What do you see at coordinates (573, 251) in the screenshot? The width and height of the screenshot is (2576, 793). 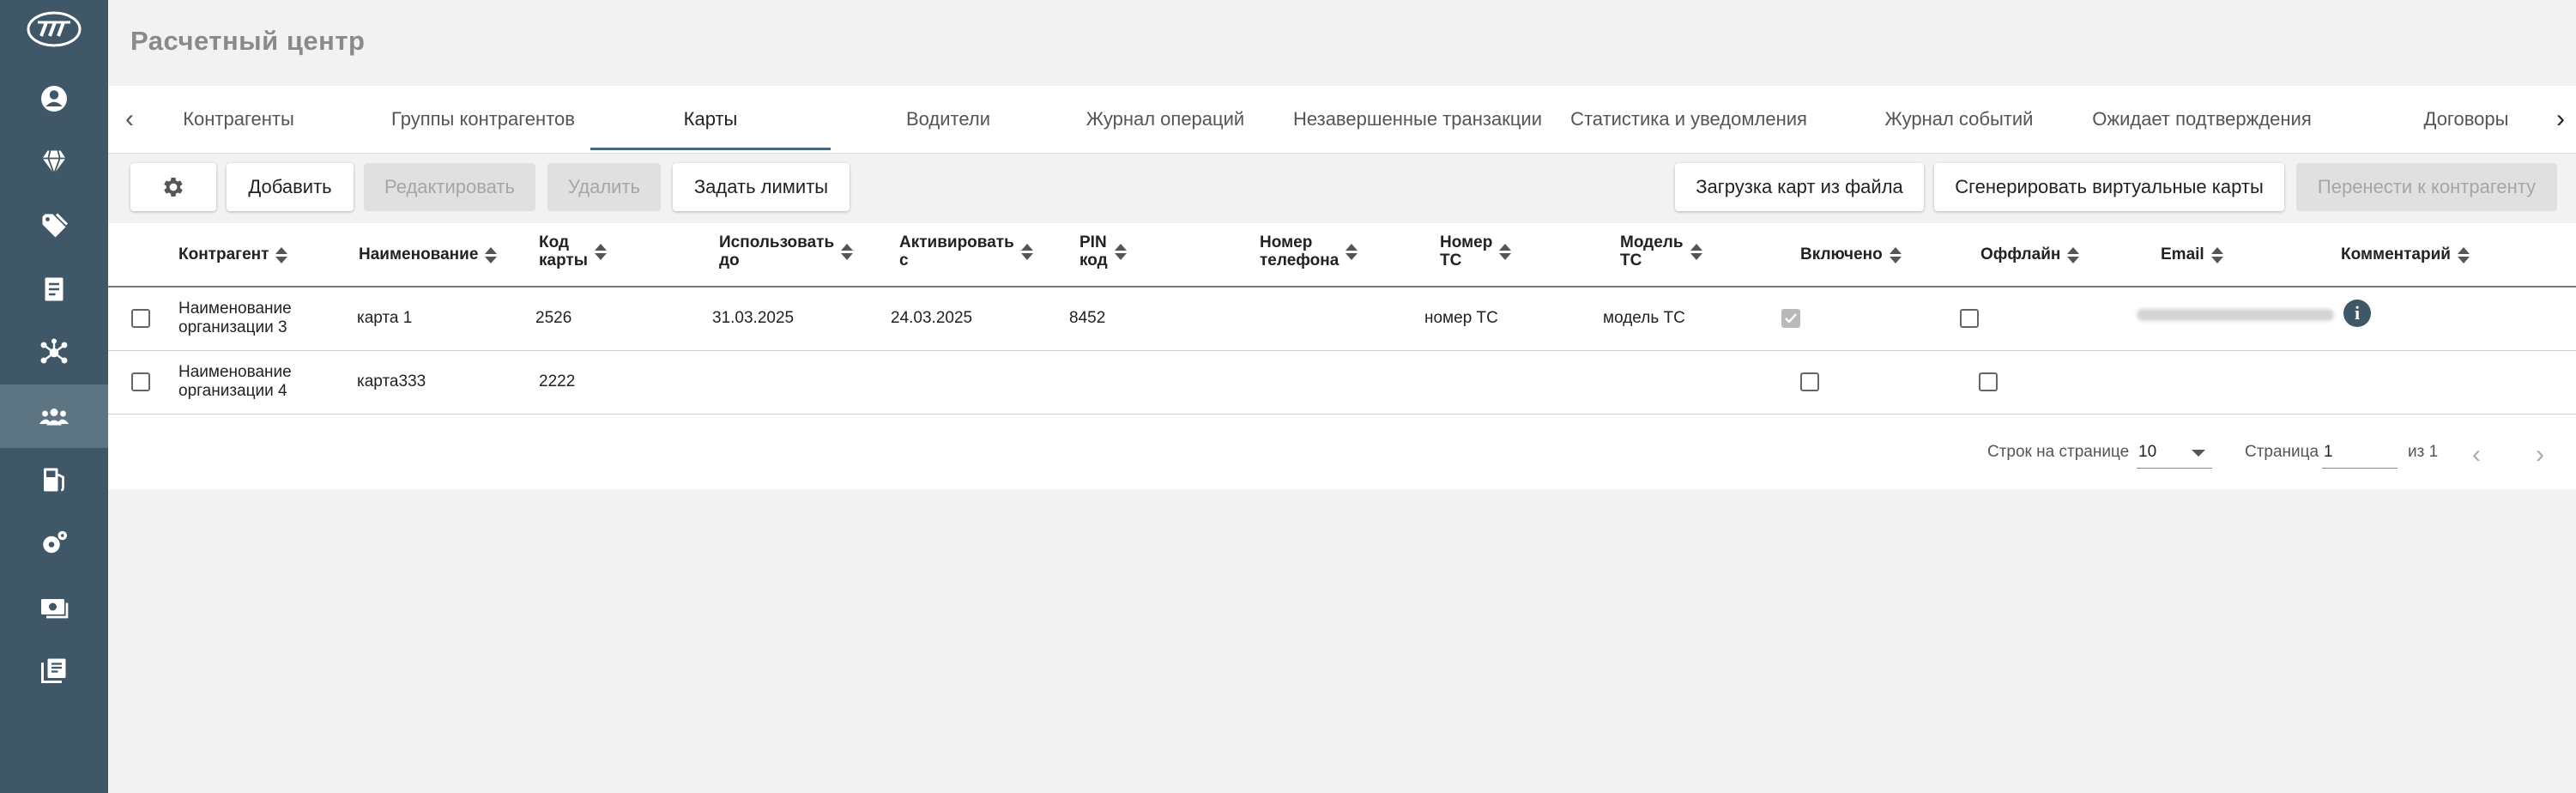 I see `header-card-code: Код карты` at bounding box center [573, 251].